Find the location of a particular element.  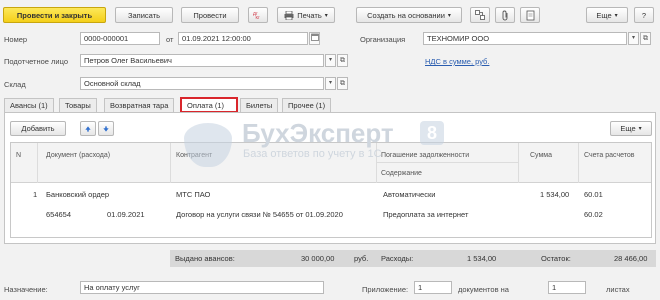

watermark-brand: БухЭксперт is located at coordinates (318, 133).